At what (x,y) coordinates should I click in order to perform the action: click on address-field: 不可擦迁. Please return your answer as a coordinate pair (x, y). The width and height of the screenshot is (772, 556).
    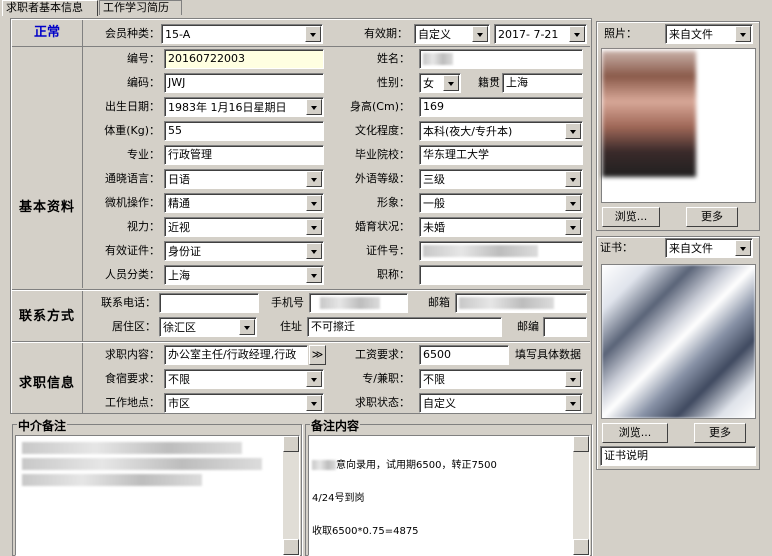
    Looking at the image, I should click on (404, 327).